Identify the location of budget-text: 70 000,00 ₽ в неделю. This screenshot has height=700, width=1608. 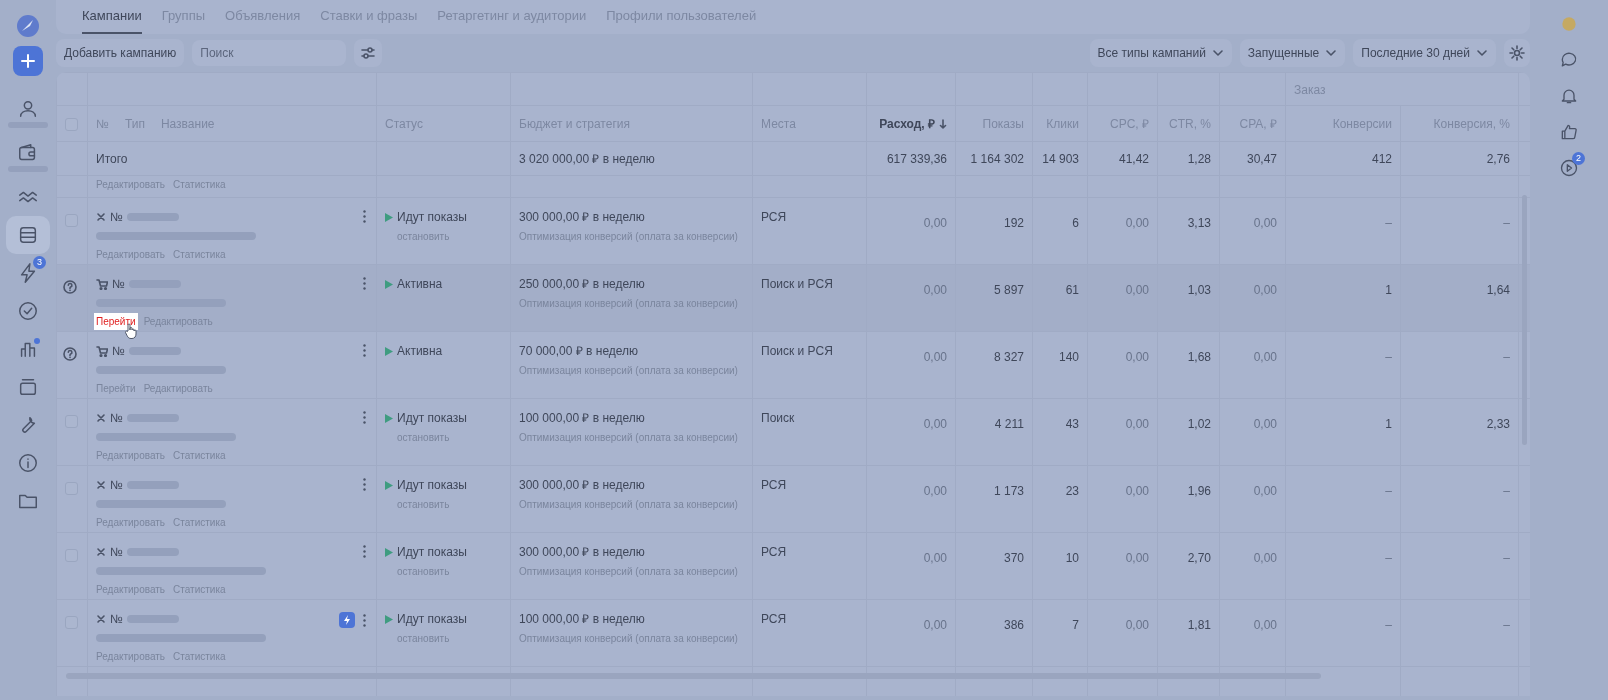
(579, 351).